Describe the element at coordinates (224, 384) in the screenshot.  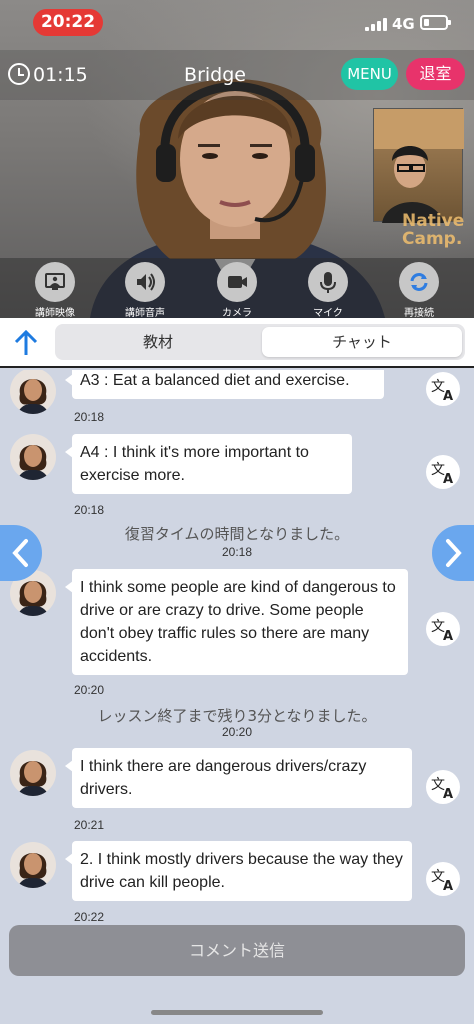
I see `chat-message: A3 : Eat a balanced diet and exercise.` at that location.